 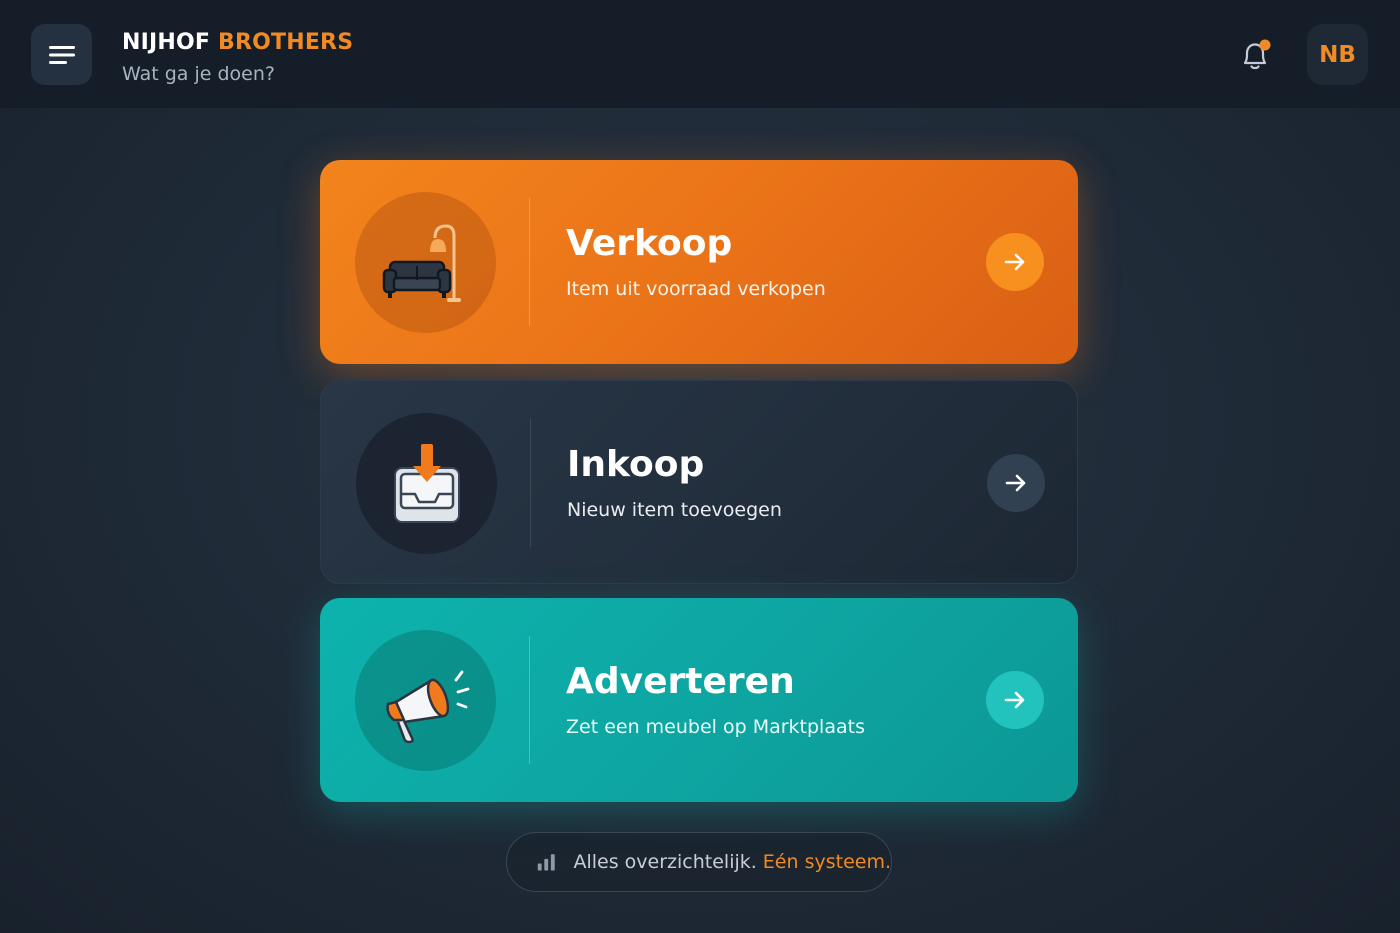 I want to click on bar-chart-icon, so click(x=546, y=862).